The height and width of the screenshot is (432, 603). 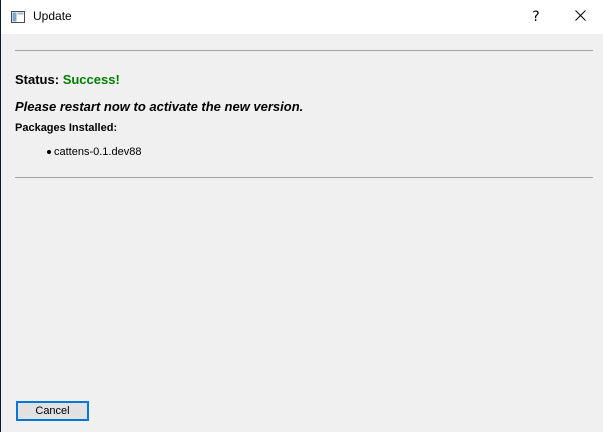 What do you see at coordinates (98, 152) in the screenshot?
I see `package-name: cattens-0.1.dev88` at bounding box center [98, 152].